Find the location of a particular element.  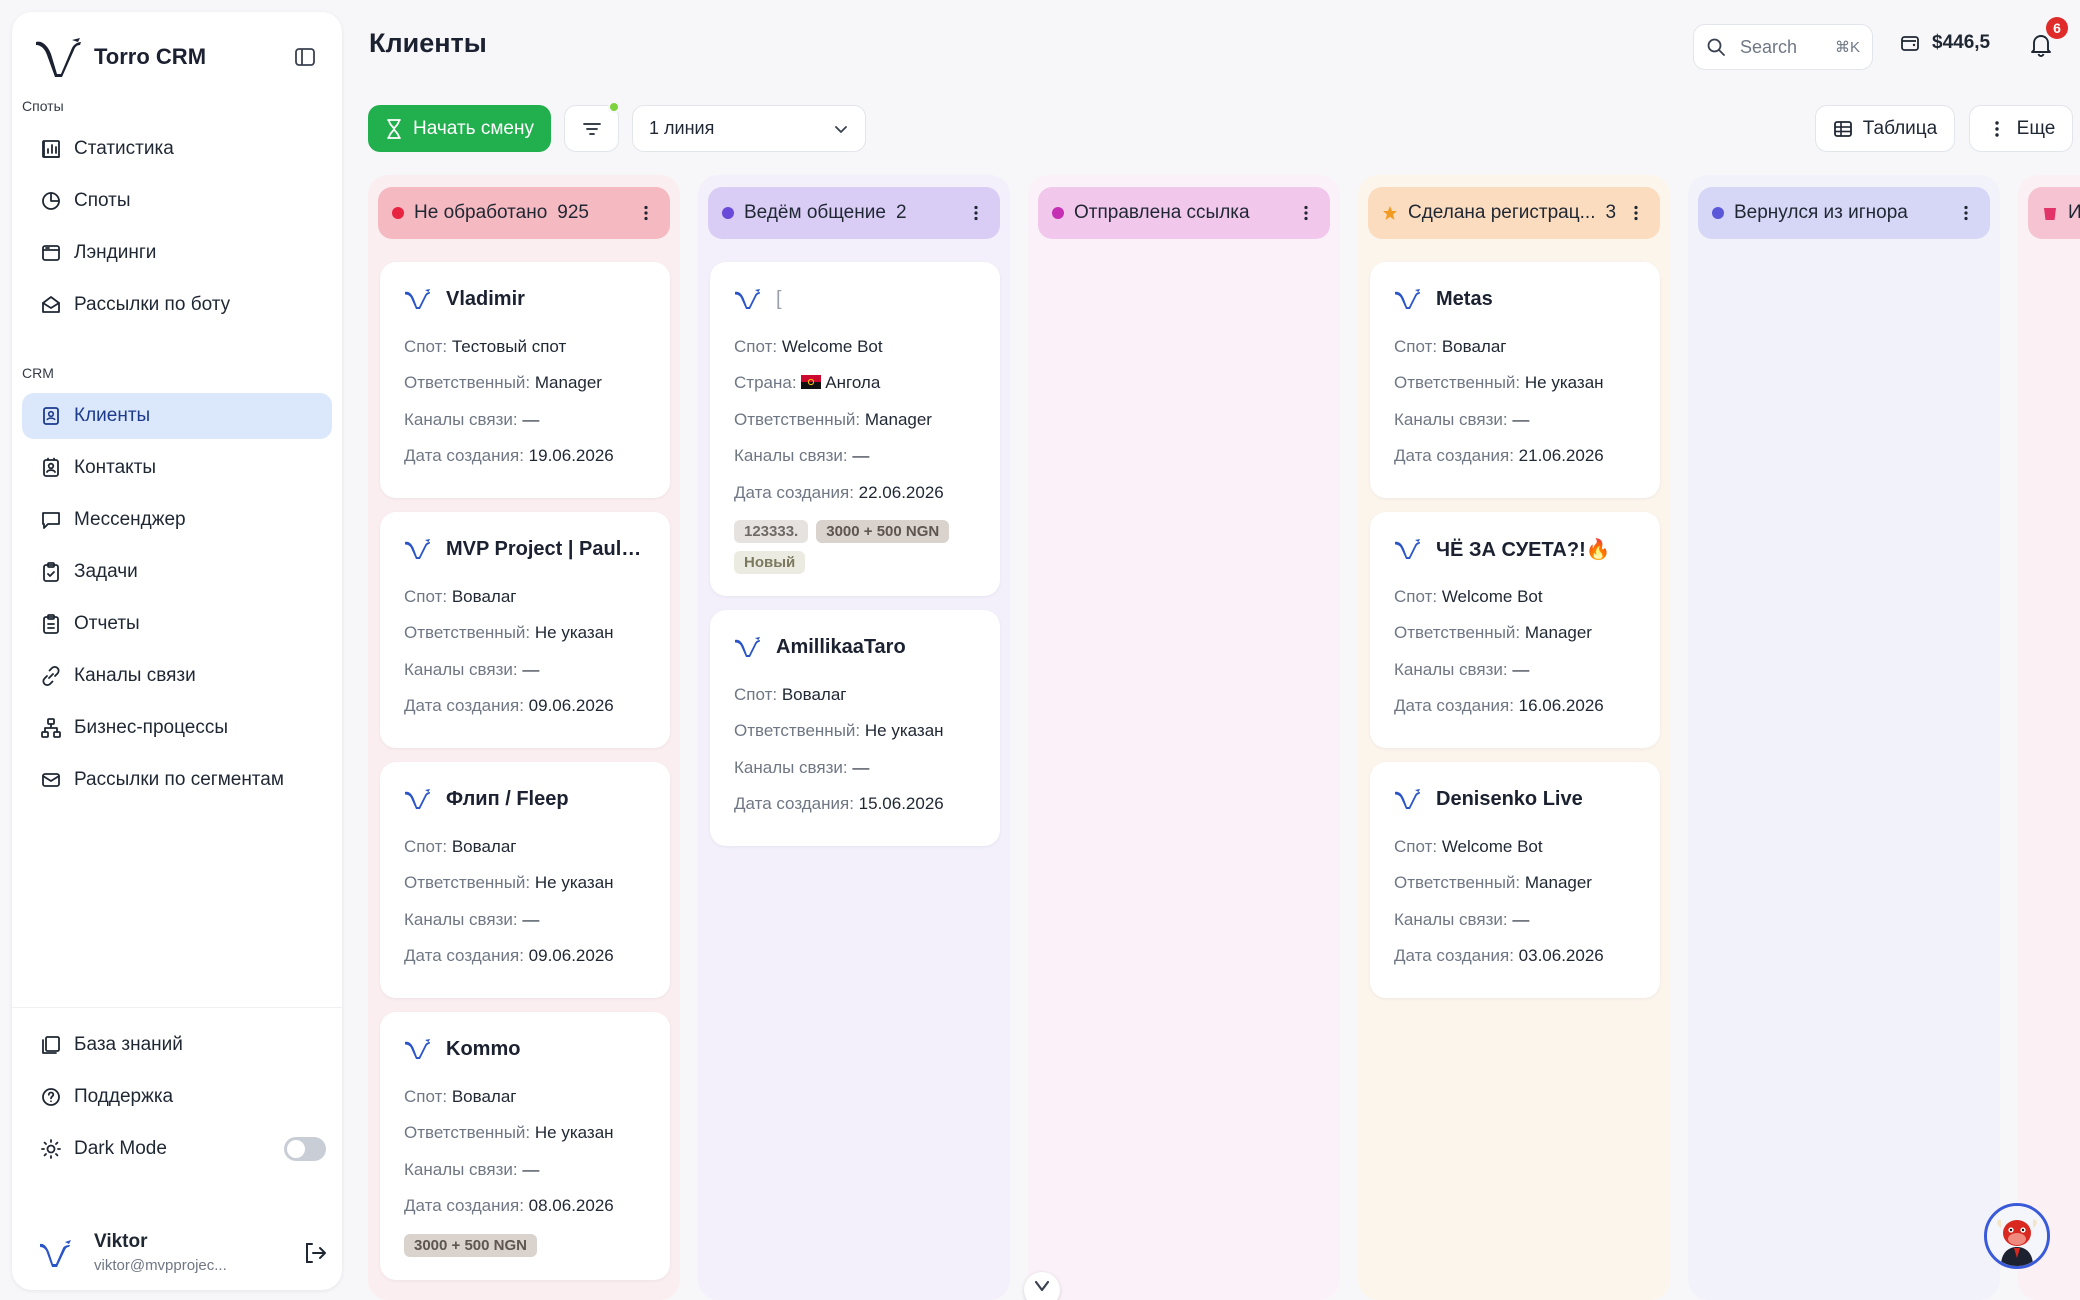

sidebar-item-sun: Dark Mode is located at coordinates (177, 1149).